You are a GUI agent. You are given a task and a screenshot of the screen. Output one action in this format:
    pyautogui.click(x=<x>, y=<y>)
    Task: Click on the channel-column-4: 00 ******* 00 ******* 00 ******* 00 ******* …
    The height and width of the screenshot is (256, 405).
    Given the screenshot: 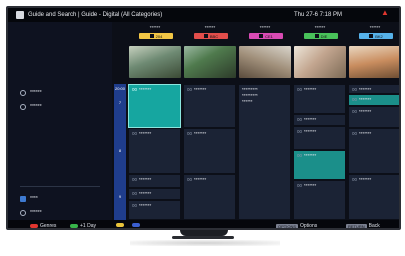 What is the action you would take?
    pyautogui.click(x=319, y=154)
    